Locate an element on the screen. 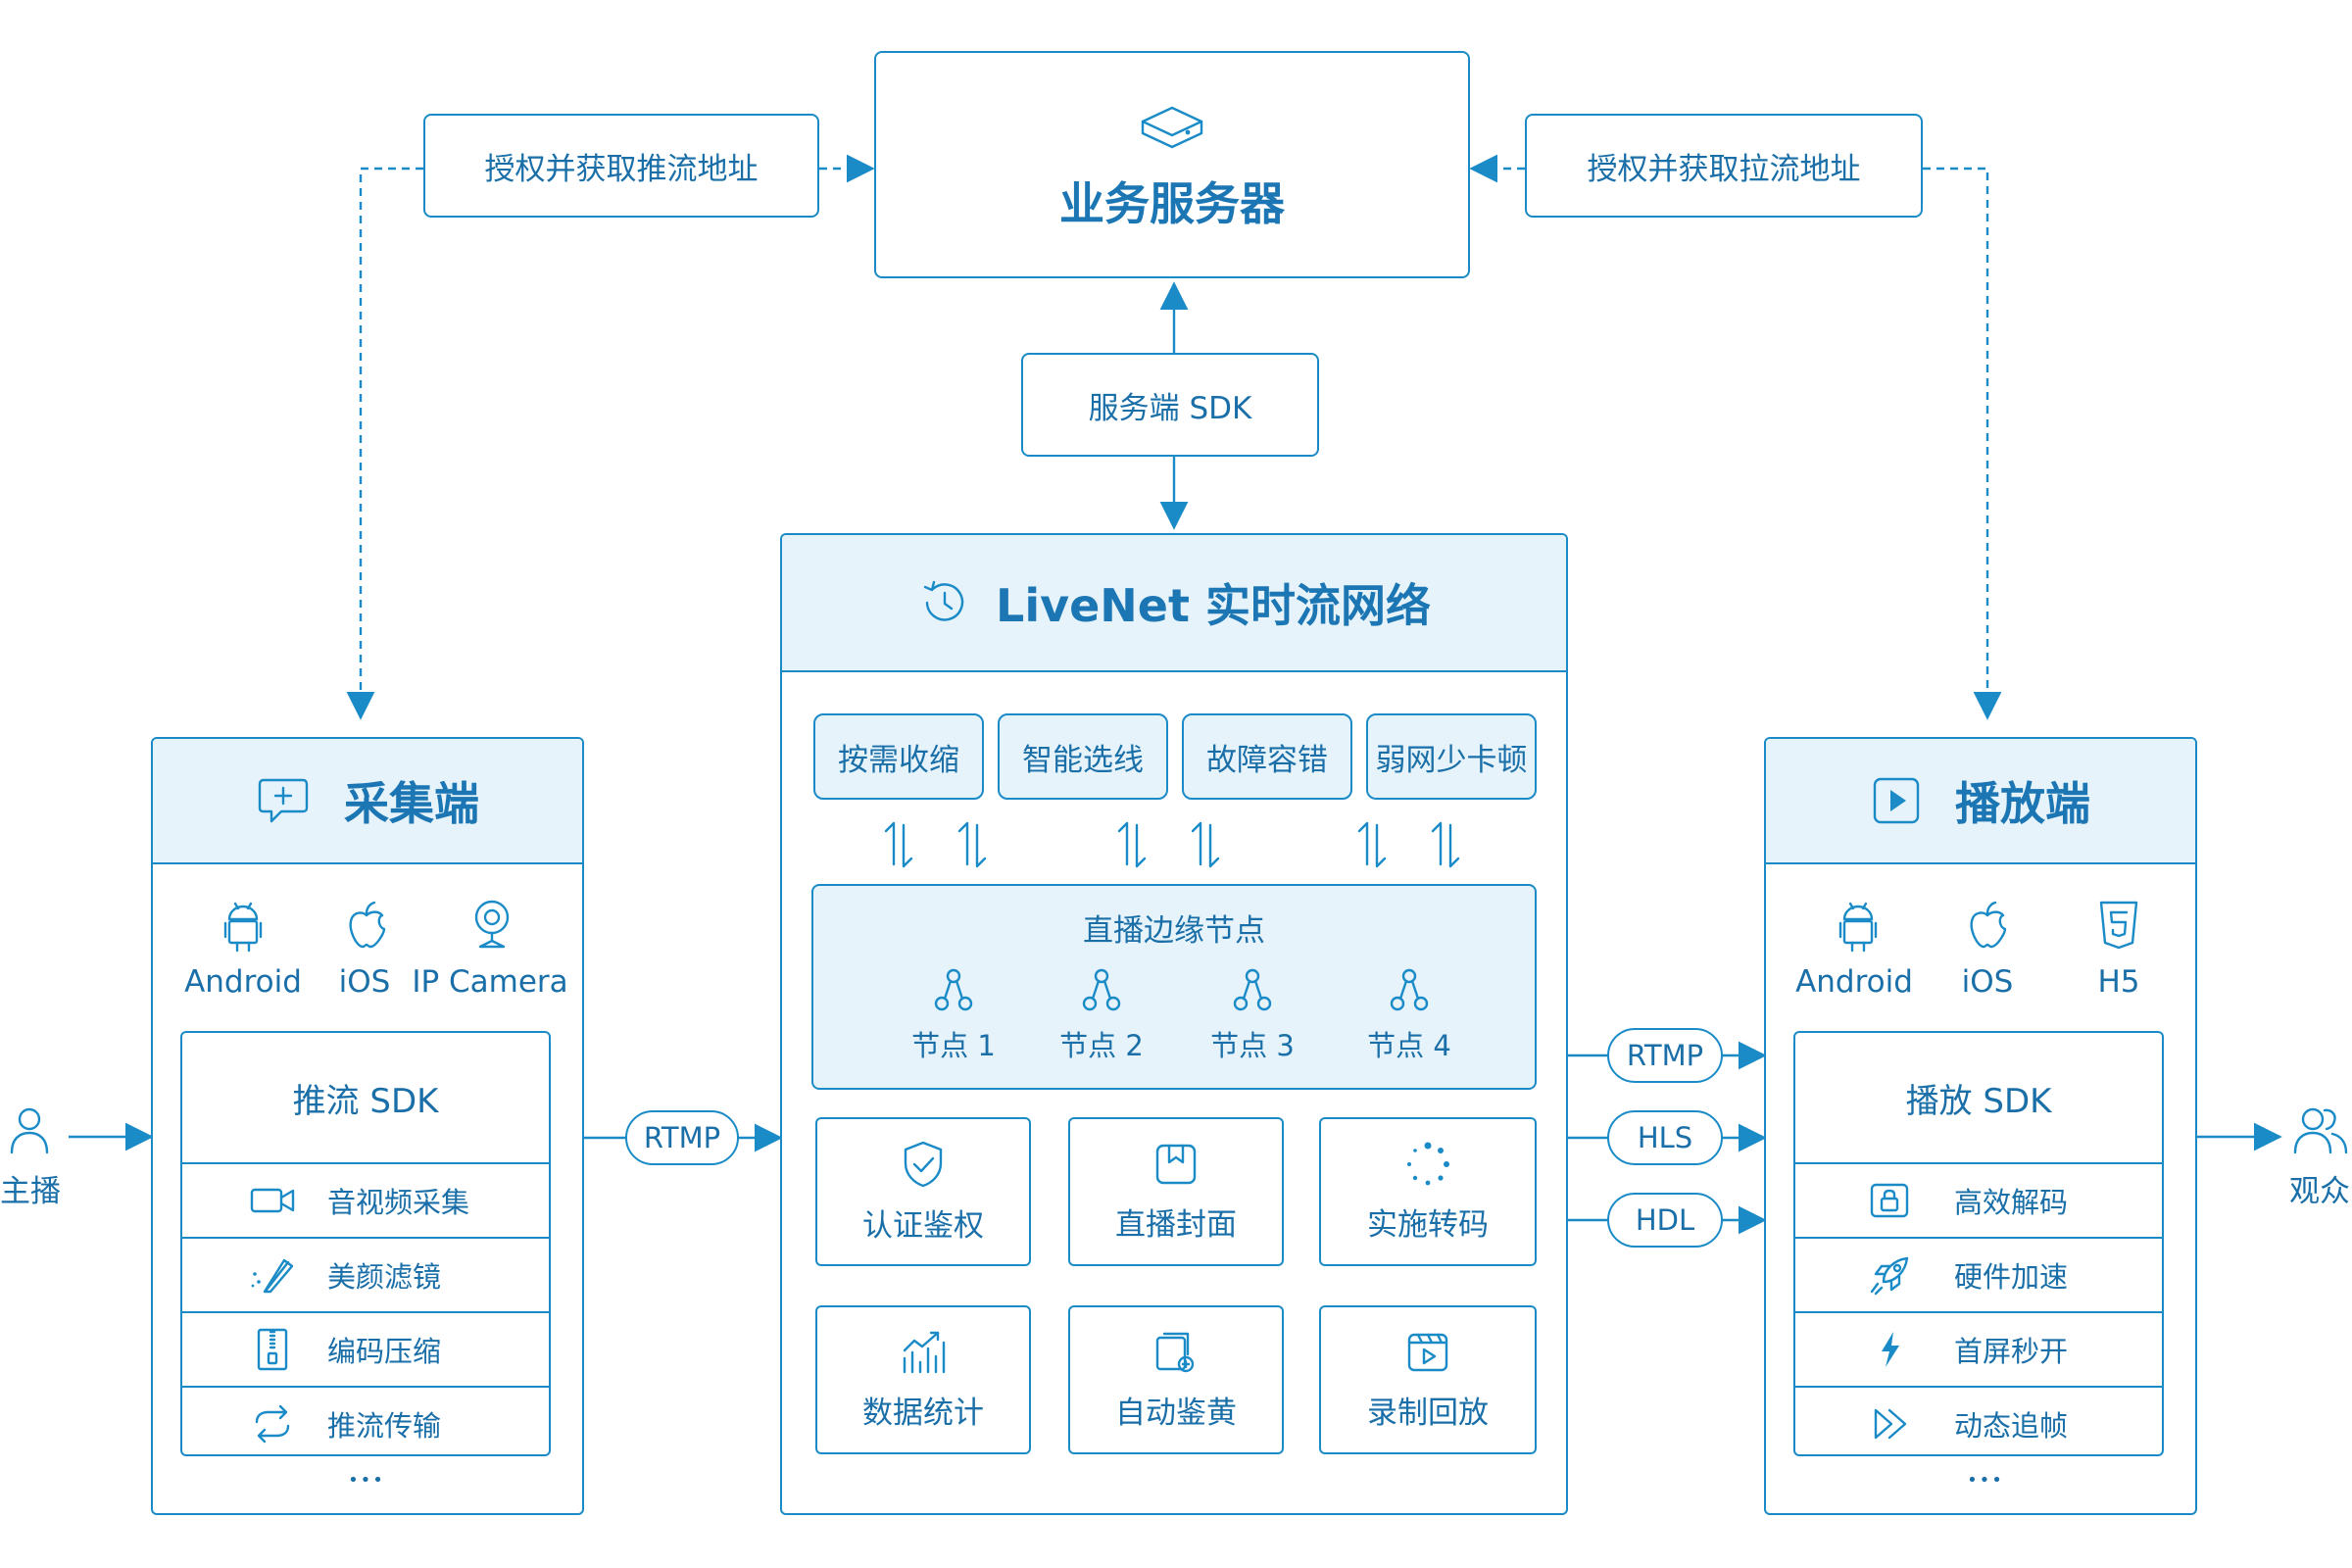  node-4-icon is located at coordinates (1409, 989).